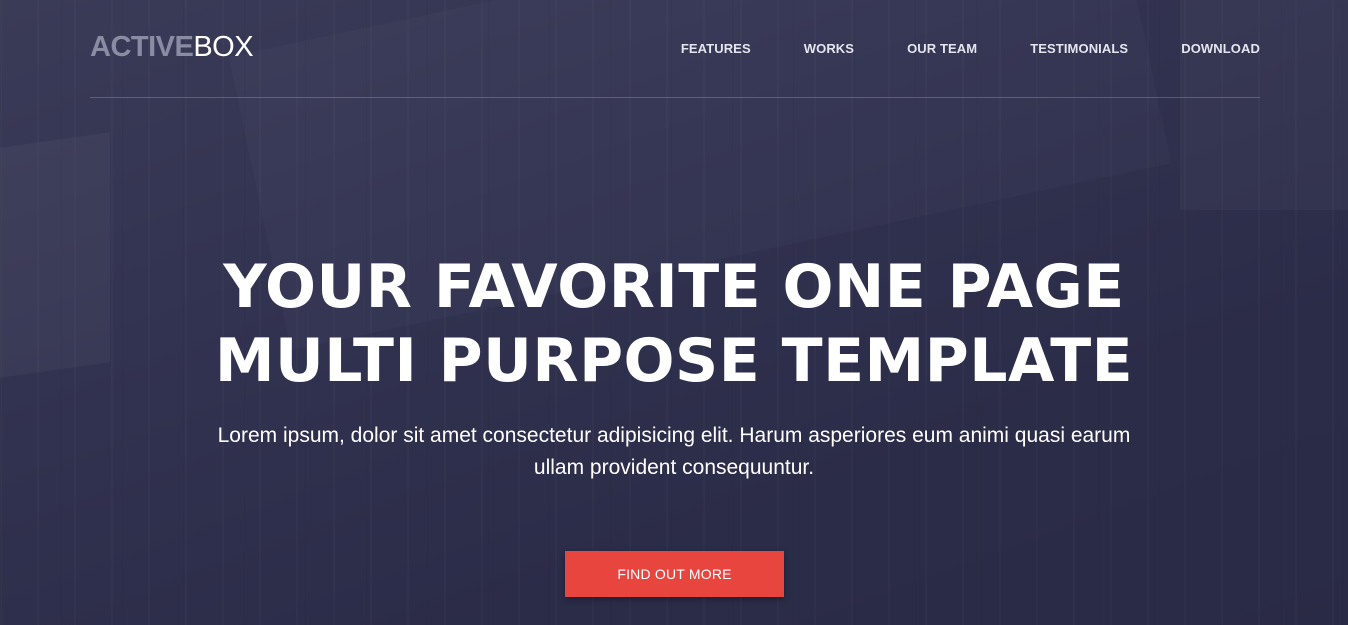  What do you see at coordinates (142, 47) in the screenshot?
I see `brand-logo-strong: ACTIVE` at bounding box center [142, 47].